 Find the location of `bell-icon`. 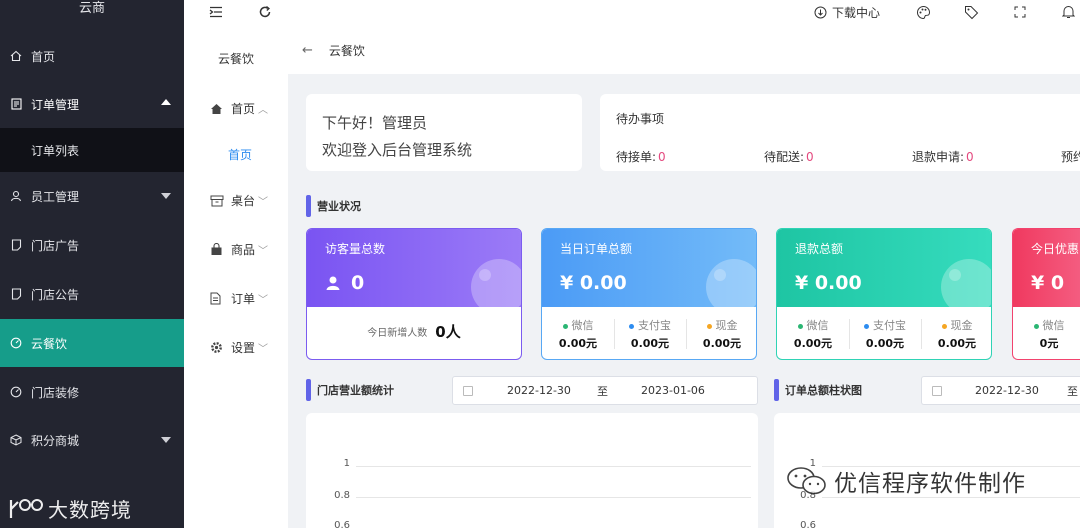

bell-icon is located at coordinates (1068, 12).